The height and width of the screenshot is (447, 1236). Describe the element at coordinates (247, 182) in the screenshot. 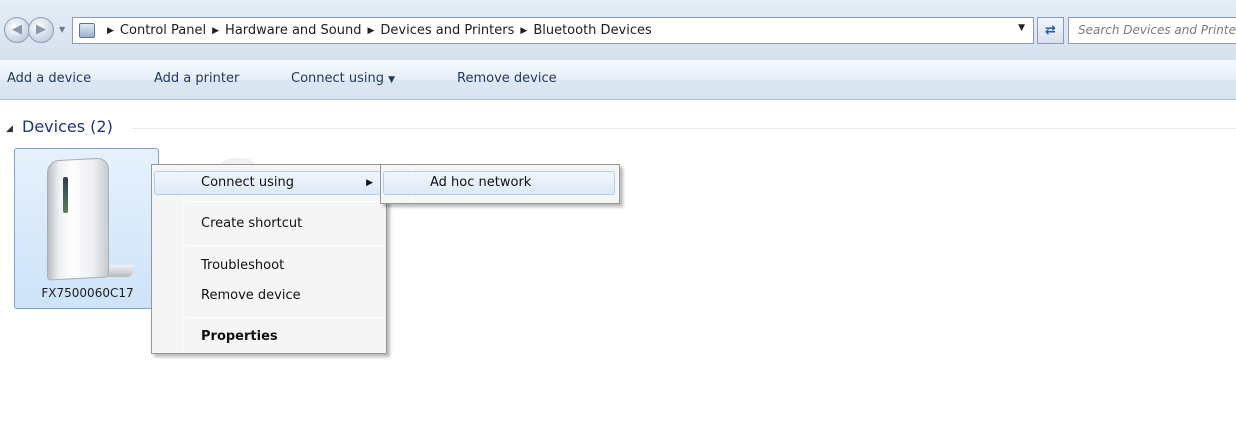

I see `menu-item-label: Connect using` at that location.